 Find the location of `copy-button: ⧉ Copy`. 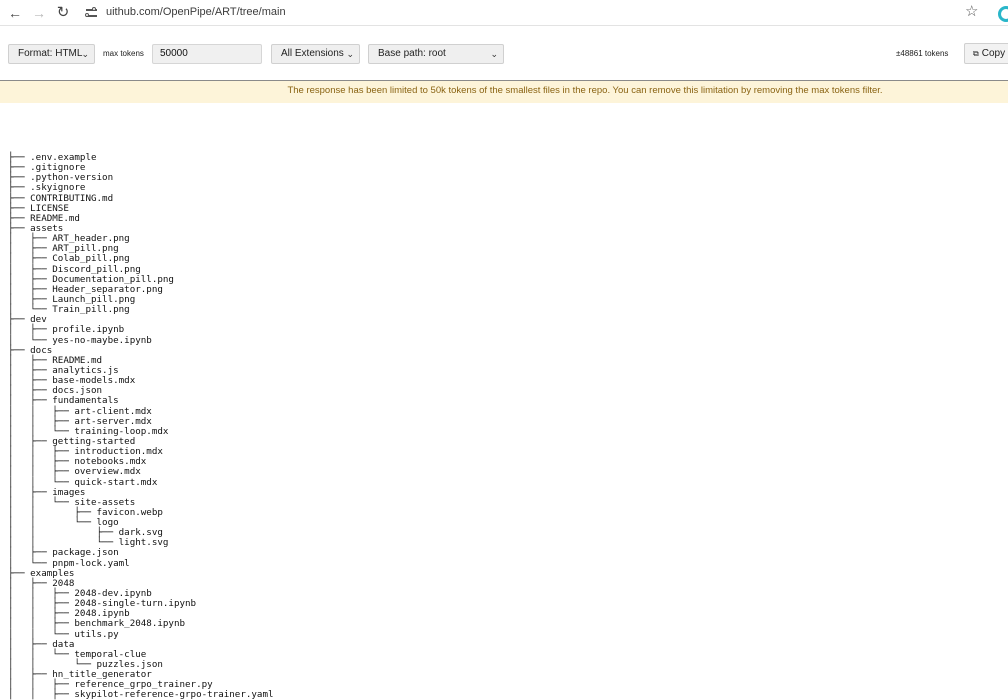

copy-button: ⧉ Copy is located at coordinates (986, 53).